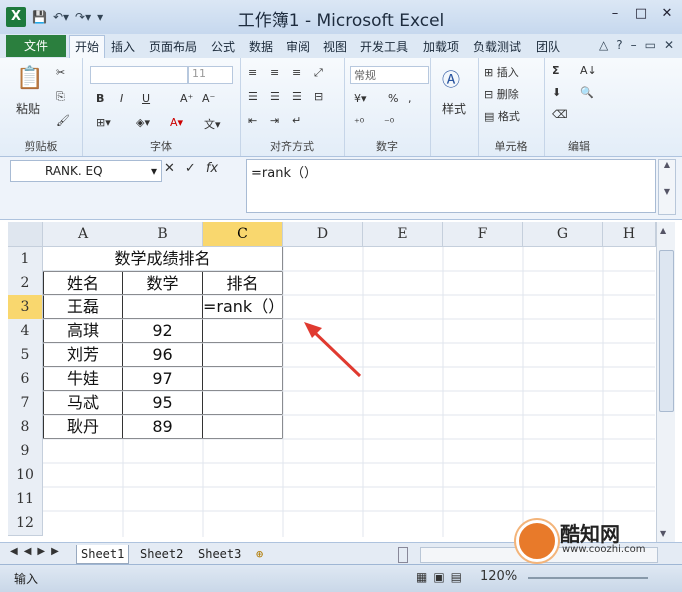  Describe the element at coordinates (588, 70) in the screenshot. I see `sort-filter-icon: A↓` at that location.